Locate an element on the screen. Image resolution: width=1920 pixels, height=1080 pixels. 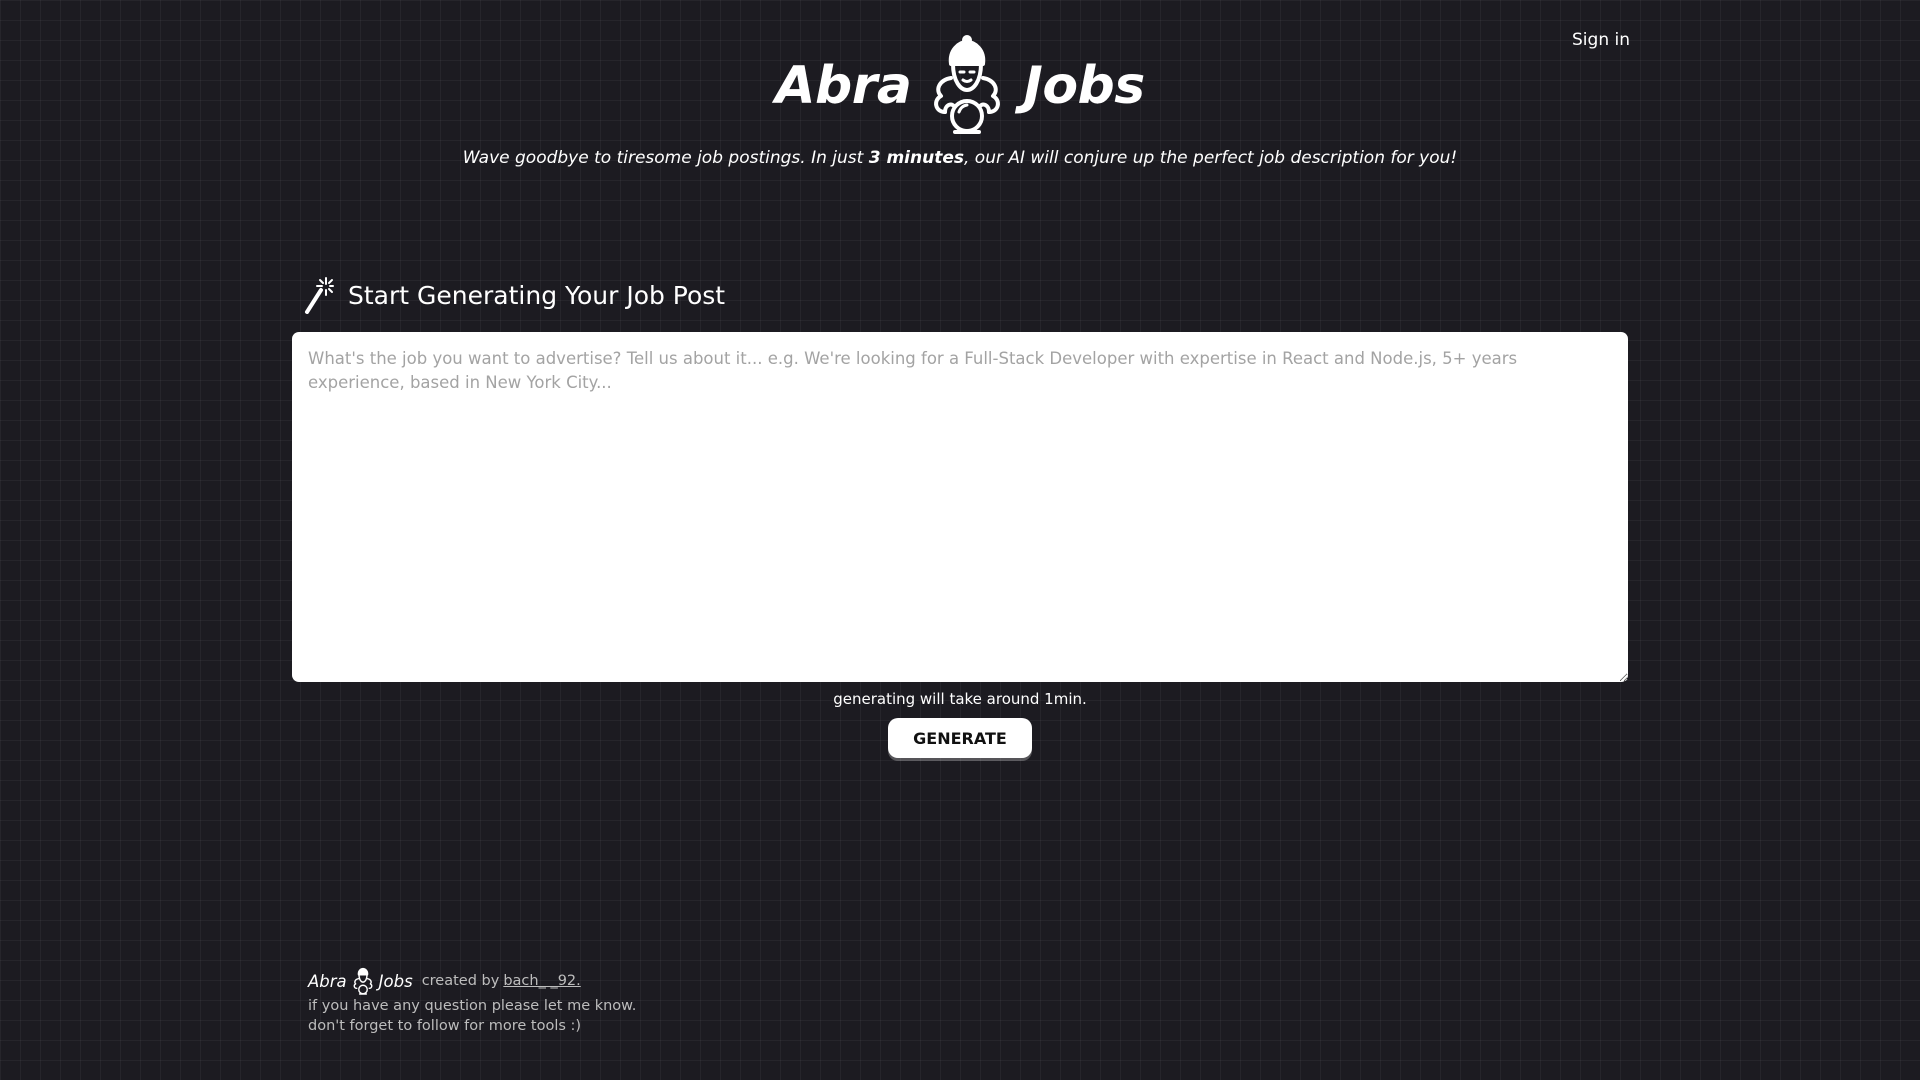
footer-follow-line: don't forget to follow for more tools :) is located at coordinates (445, 1026).